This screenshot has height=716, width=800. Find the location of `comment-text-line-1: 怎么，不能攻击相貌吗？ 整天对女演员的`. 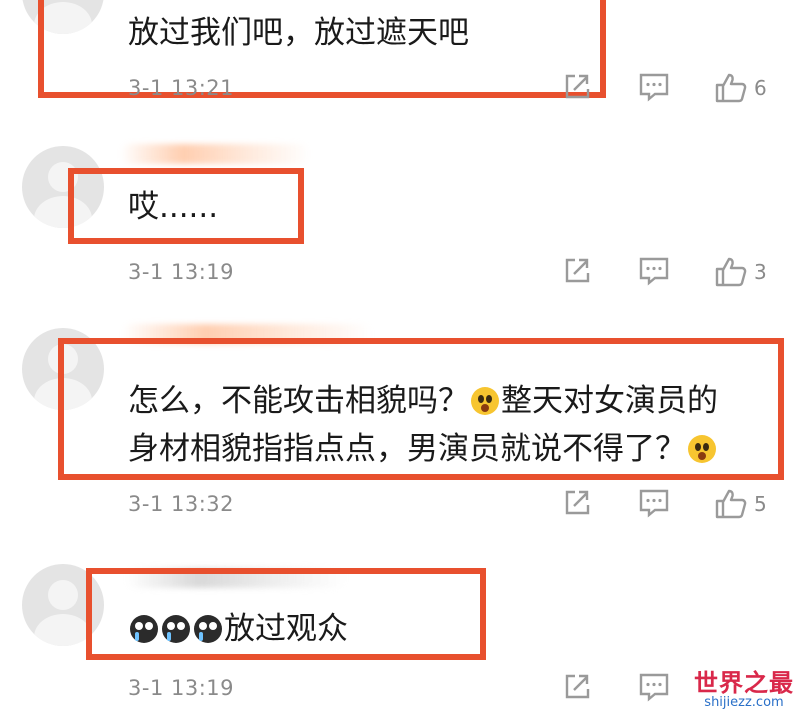

comment-text-line-1: 怎么，不能攻击相貌吗？ 整天对女演员的 is located at coordinates (423, 401).